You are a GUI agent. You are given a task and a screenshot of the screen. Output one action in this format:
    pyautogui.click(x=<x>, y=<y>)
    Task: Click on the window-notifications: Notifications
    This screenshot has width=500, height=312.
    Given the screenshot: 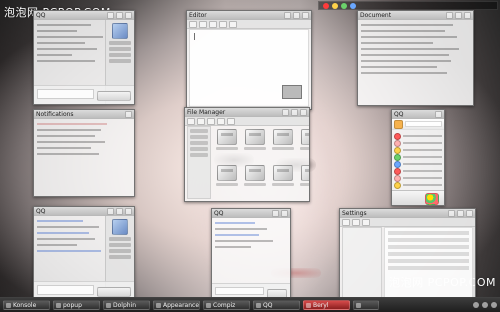 What is the action you would take?
    pyautogui.click(x=84, y=153)
    